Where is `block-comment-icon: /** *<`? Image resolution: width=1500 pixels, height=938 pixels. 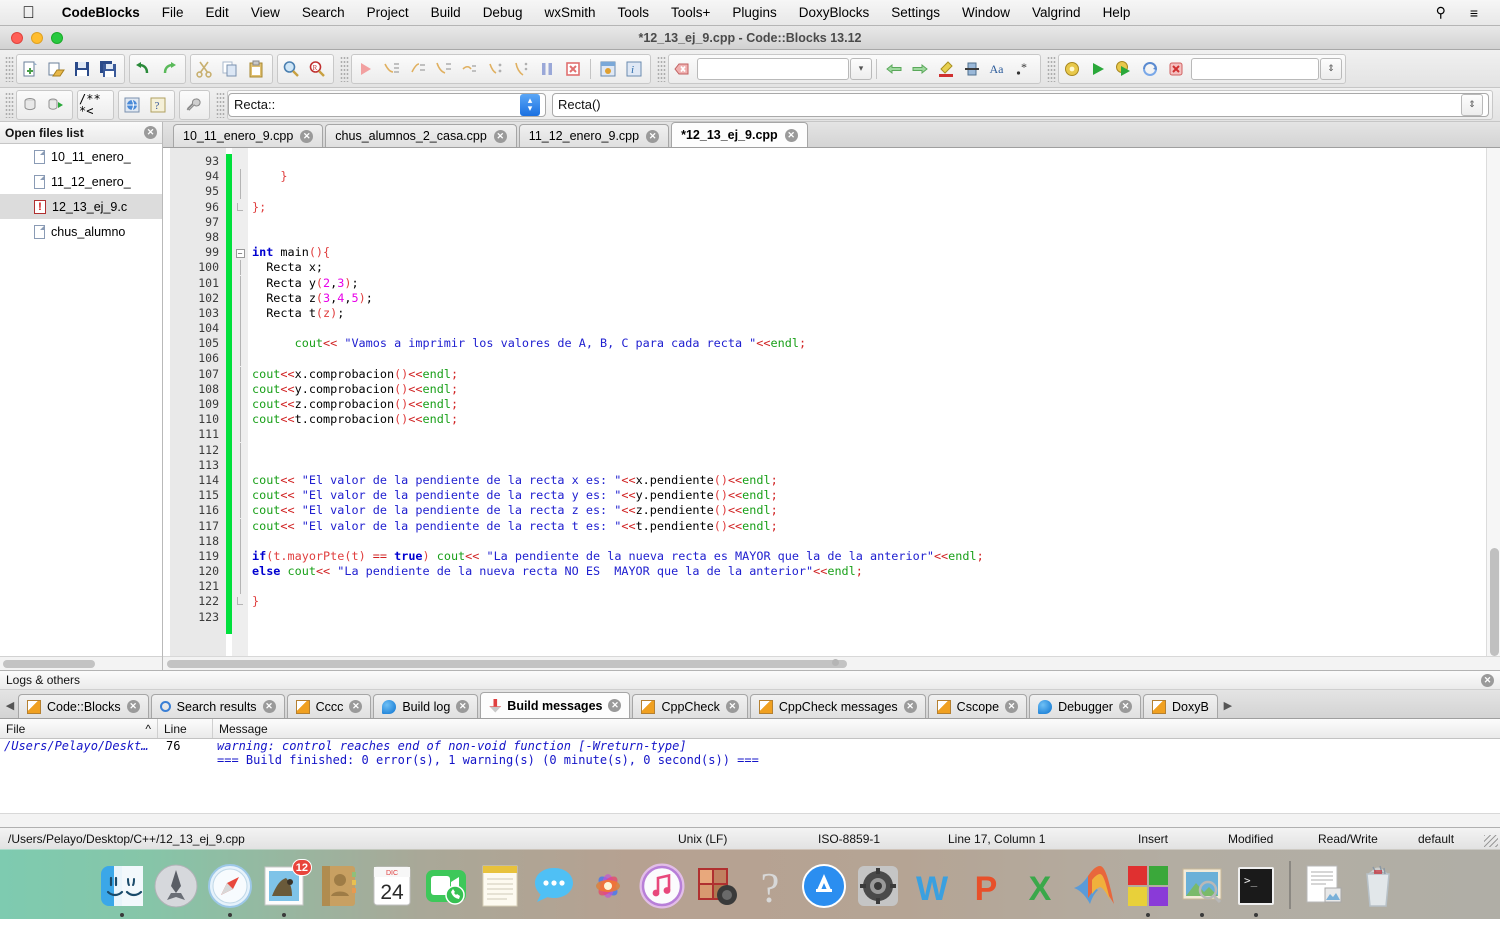
block-comment-icon: /** *< is located at coordinates (94, 105).